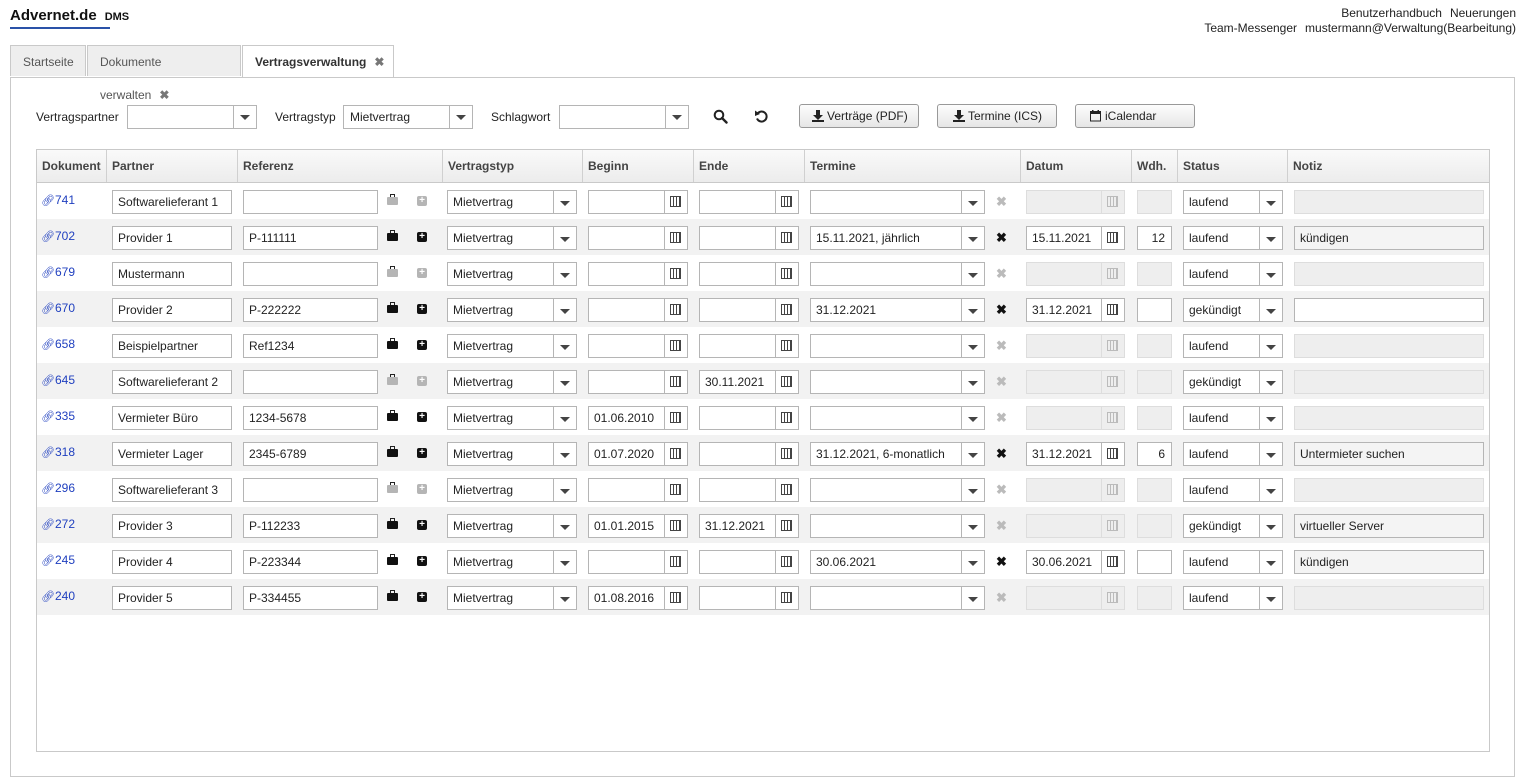 The height and width of the screenshot is (783, 1526). Describe the element at coordinates (172, 238) in the screenshot. I see `partner-input: Provider 1` at that location.